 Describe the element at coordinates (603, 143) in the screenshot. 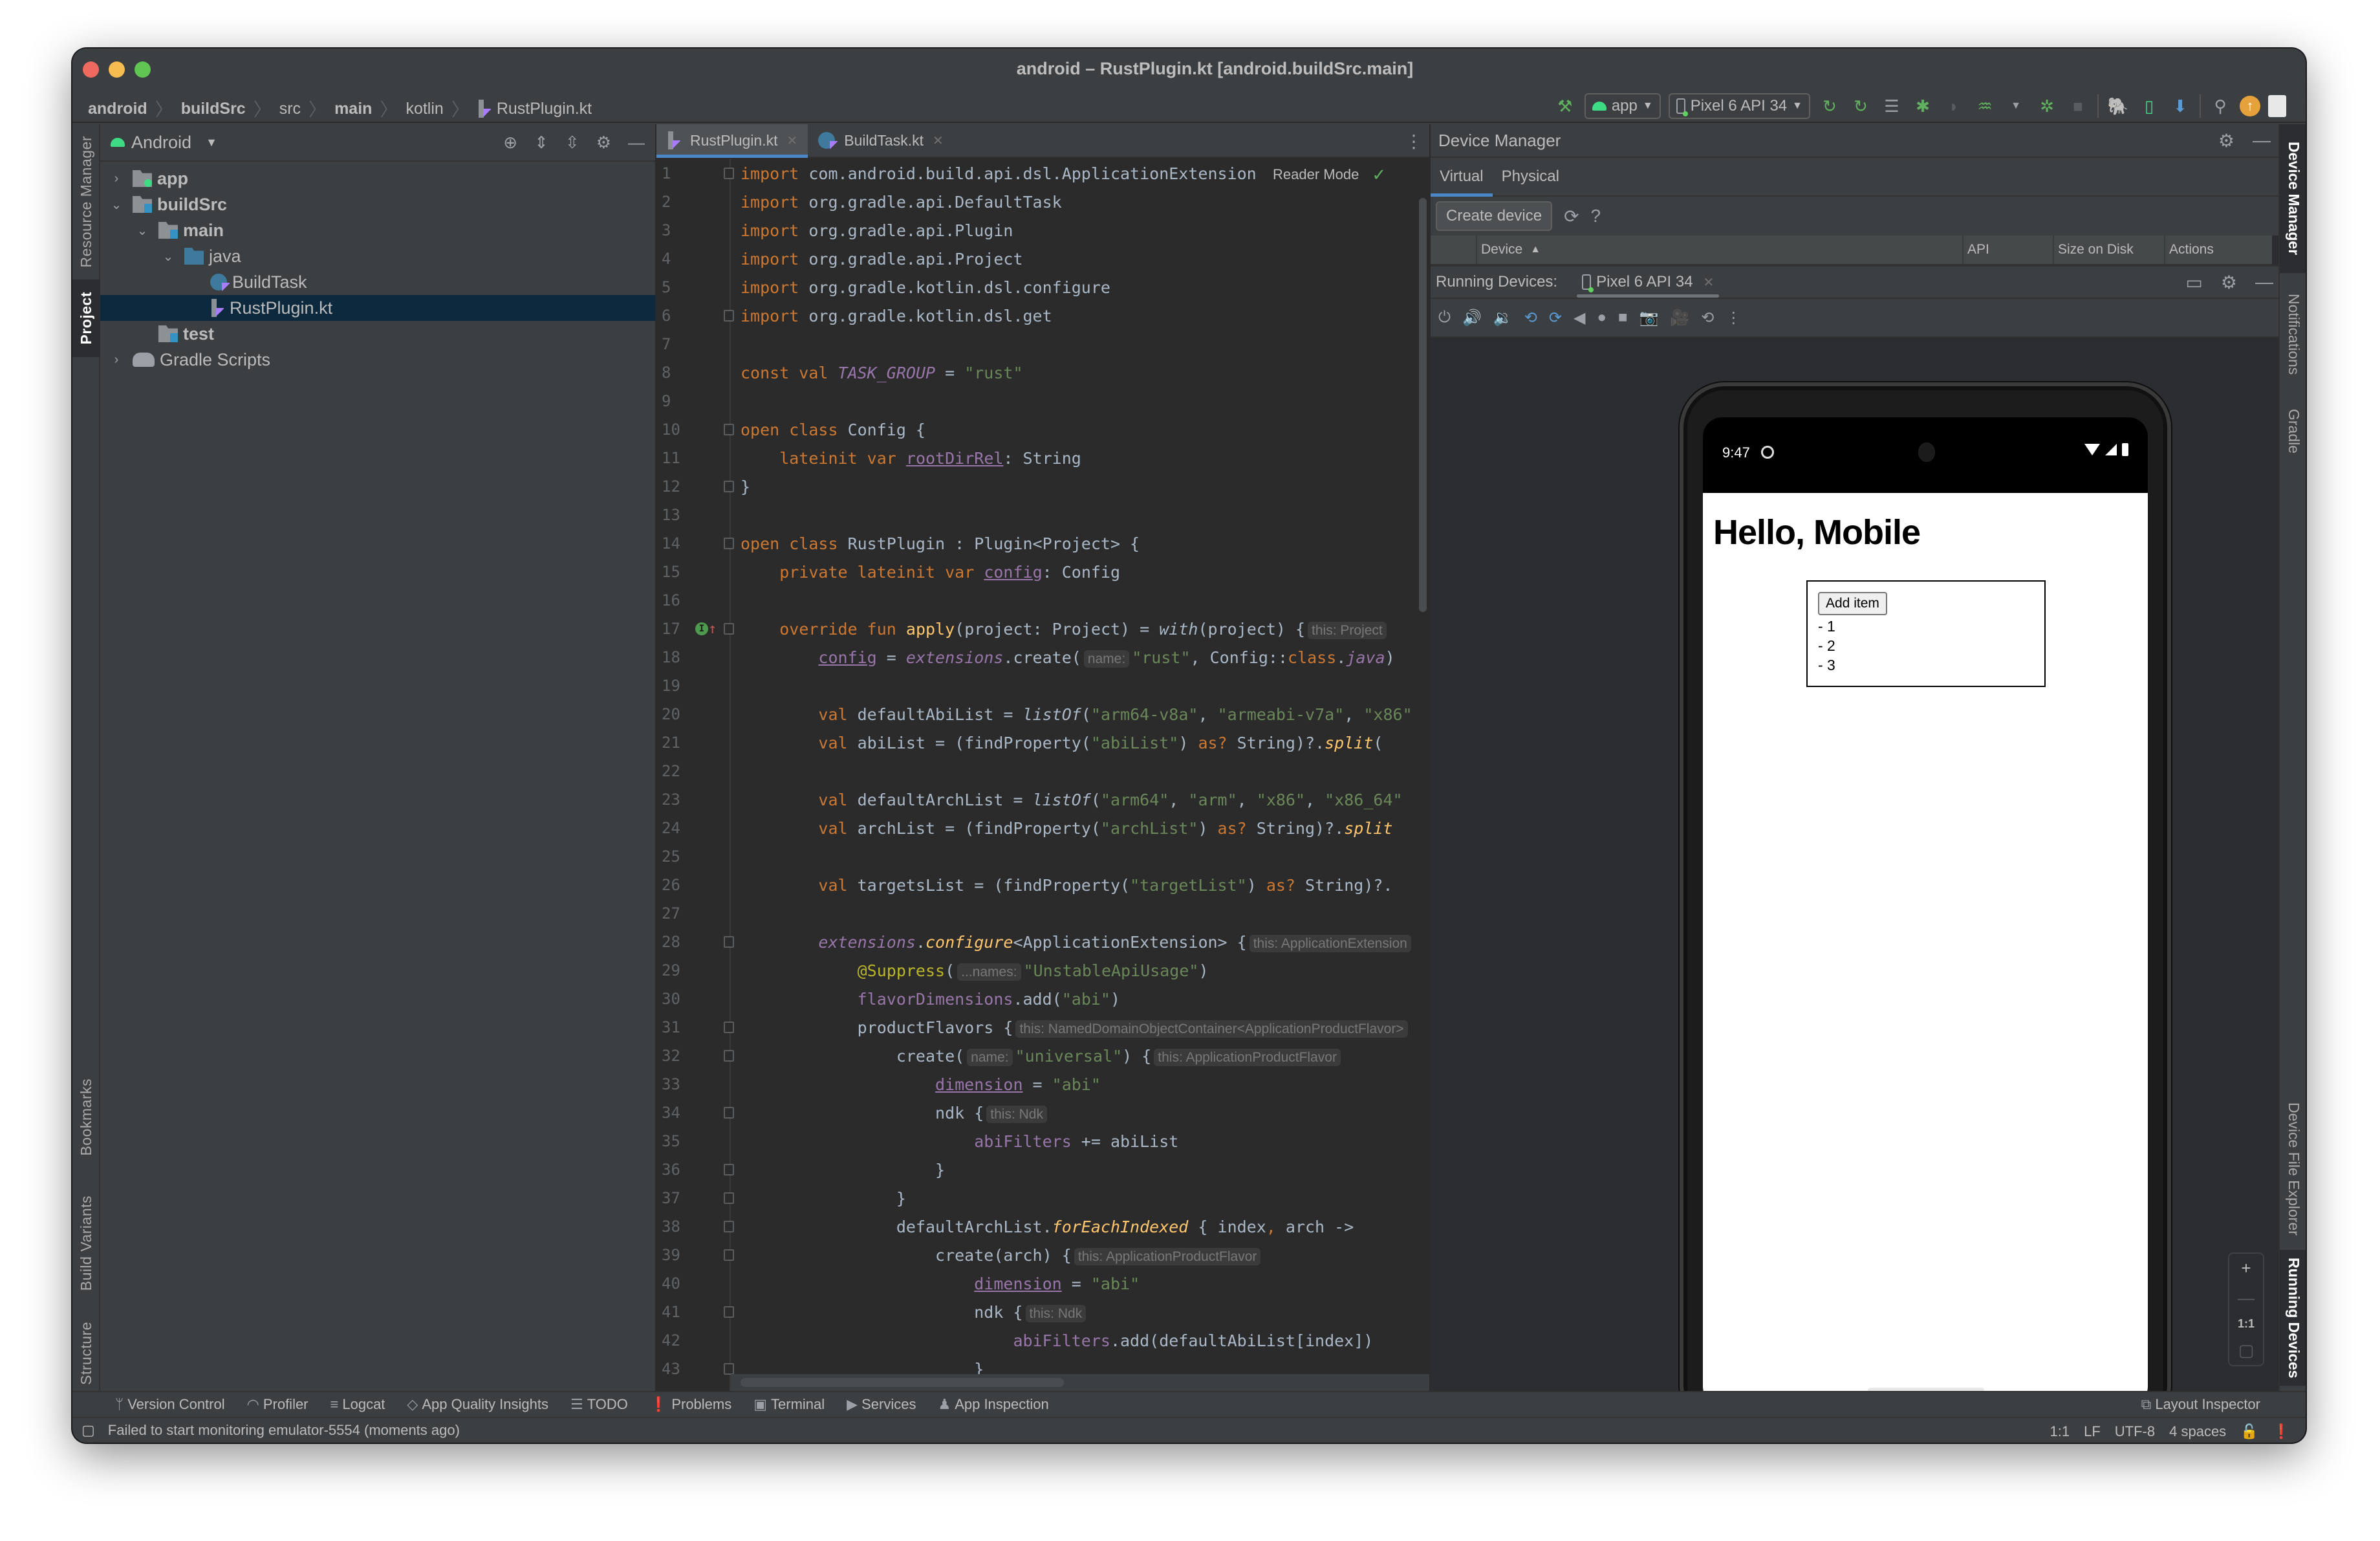

I see `gear-icon: ⚙` at that location.